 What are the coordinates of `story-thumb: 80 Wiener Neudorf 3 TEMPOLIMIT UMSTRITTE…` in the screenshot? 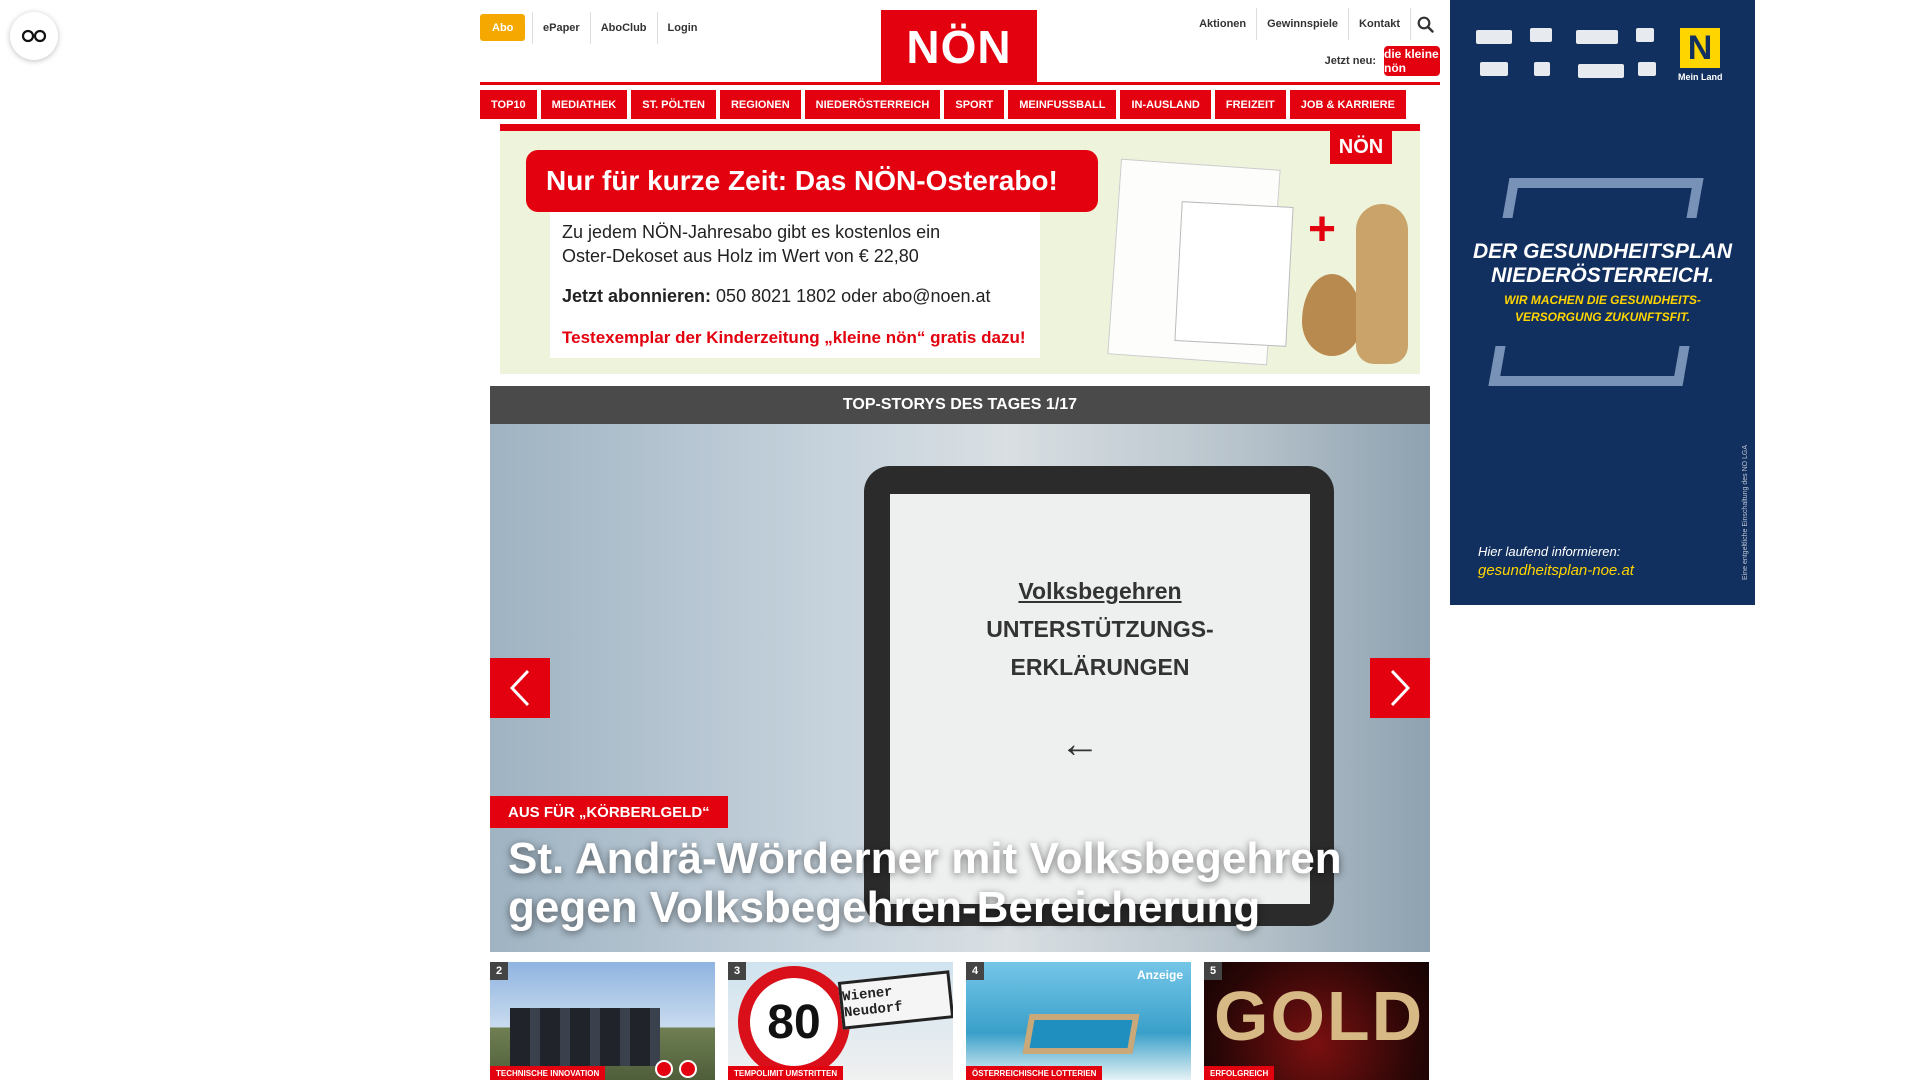 It's located at (840, 1021).